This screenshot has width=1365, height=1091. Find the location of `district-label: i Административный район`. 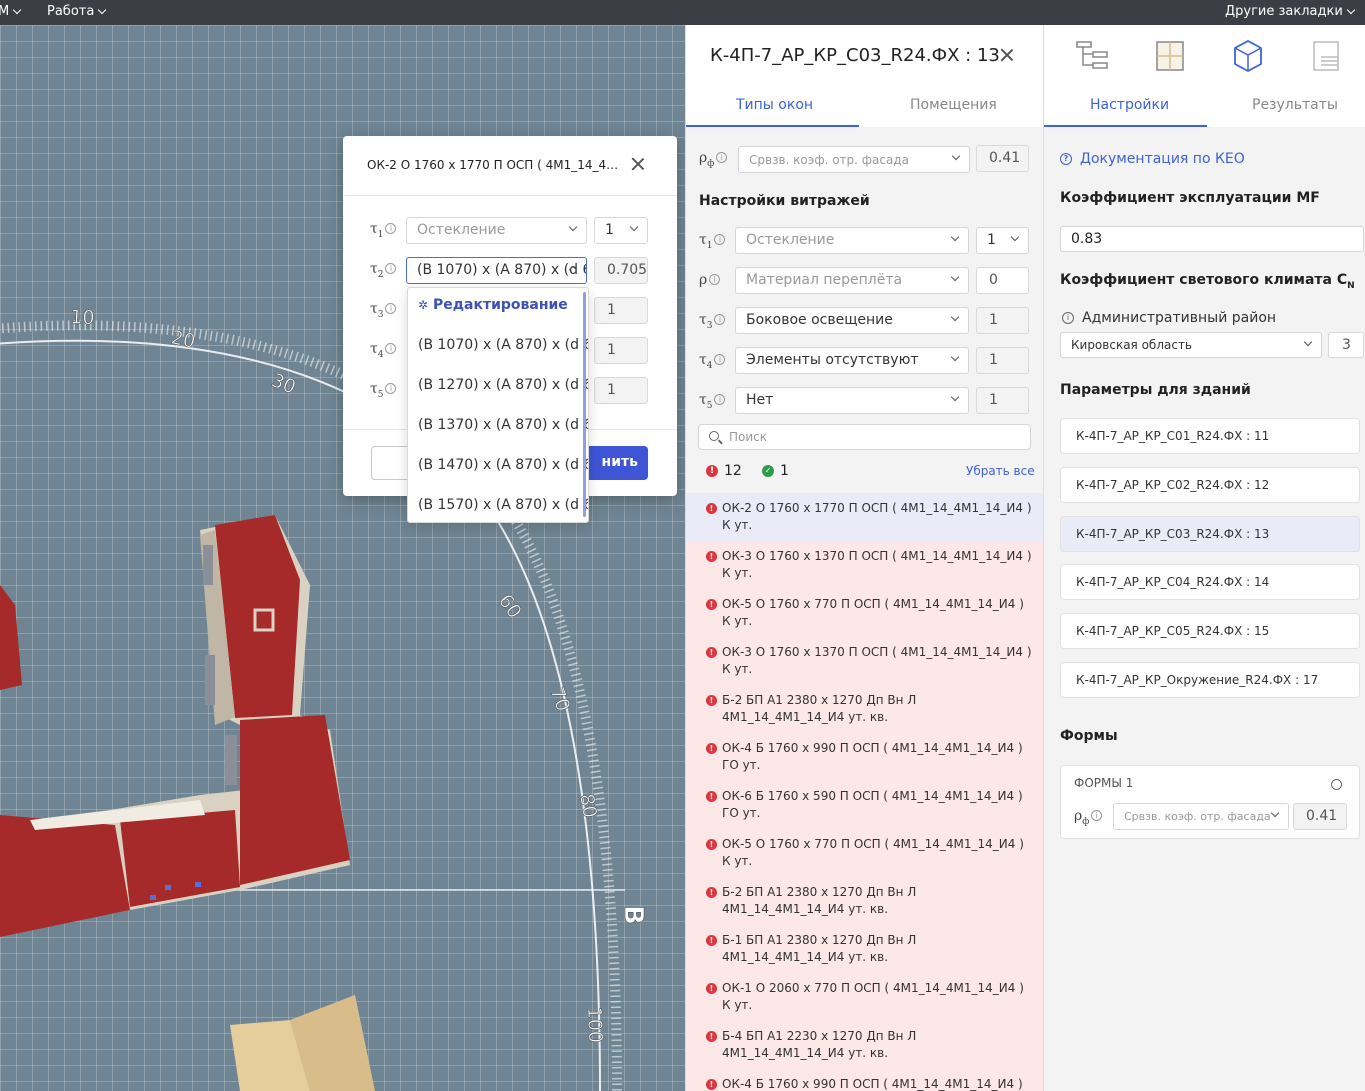

district-label: i Административный район is located at coordinates (1168, 318).